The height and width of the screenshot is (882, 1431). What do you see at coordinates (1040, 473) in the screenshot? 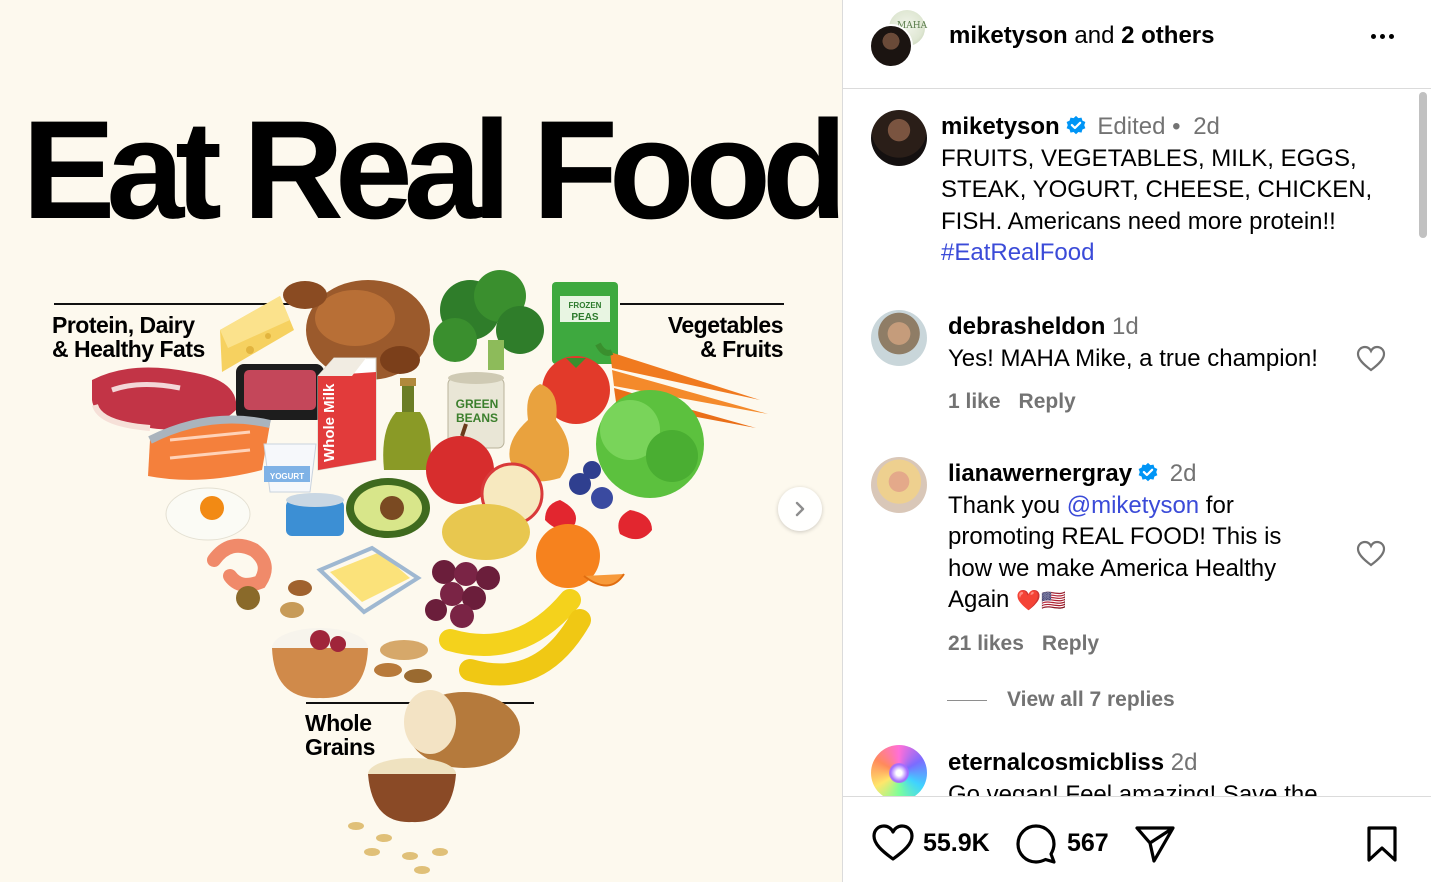
I see `comment-username: lianawernergray` at bounding box center [1040, 473].